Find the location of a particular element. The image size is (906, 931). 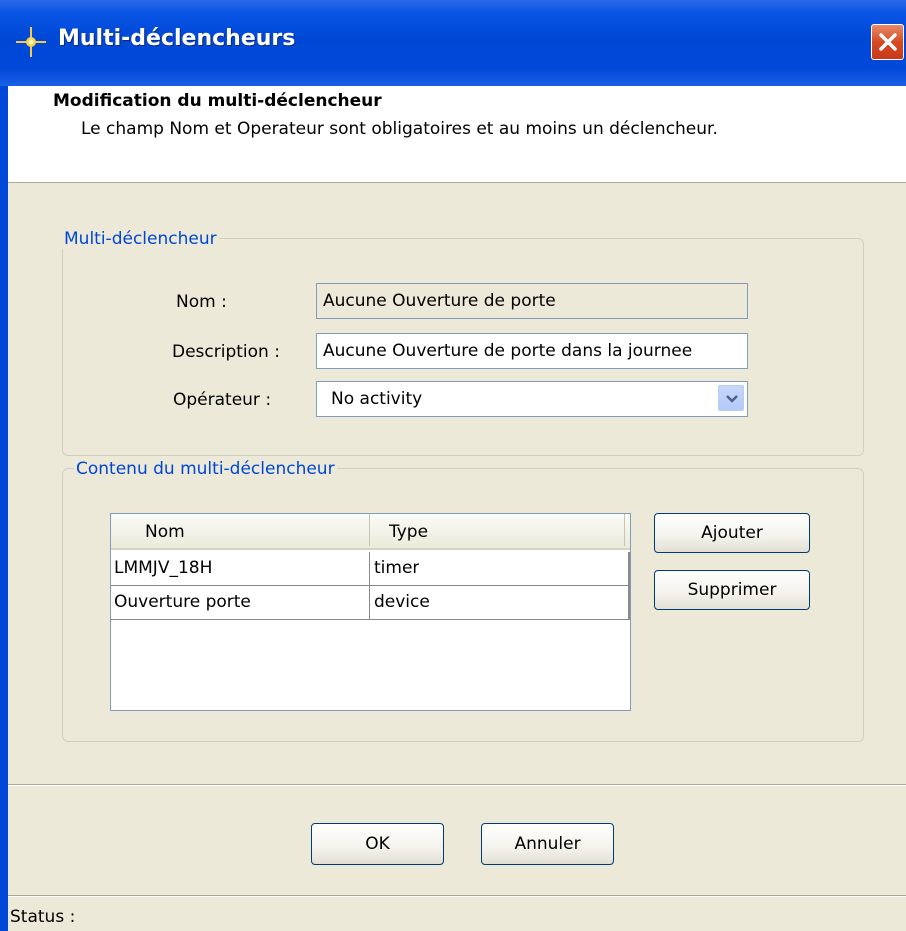

nom-field: Aucune Ouverture de porte is located at coordinates (532, 301).